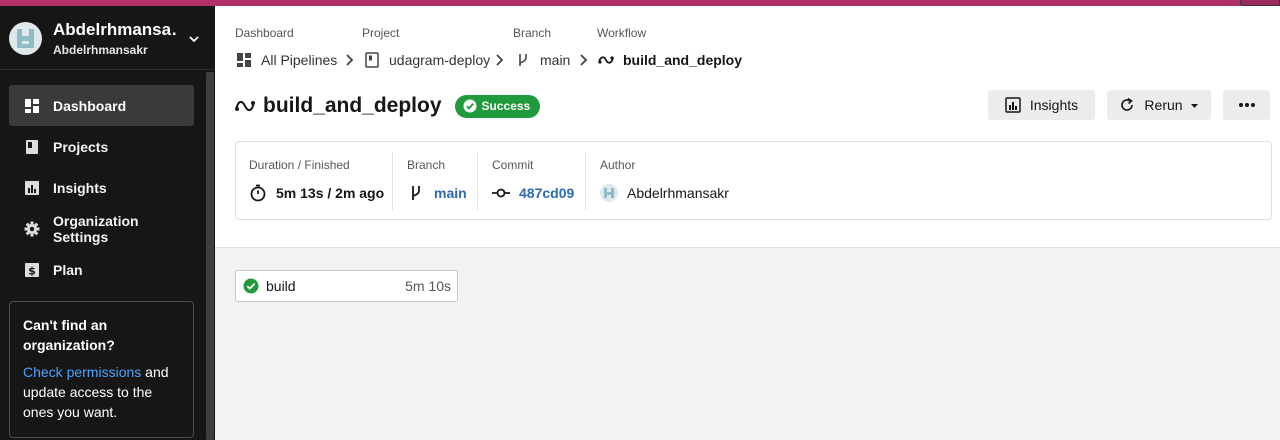  Describe the element at coordinates (68, 269) in the screenshot. I see `sidebar-item-label: Plan` at that location.